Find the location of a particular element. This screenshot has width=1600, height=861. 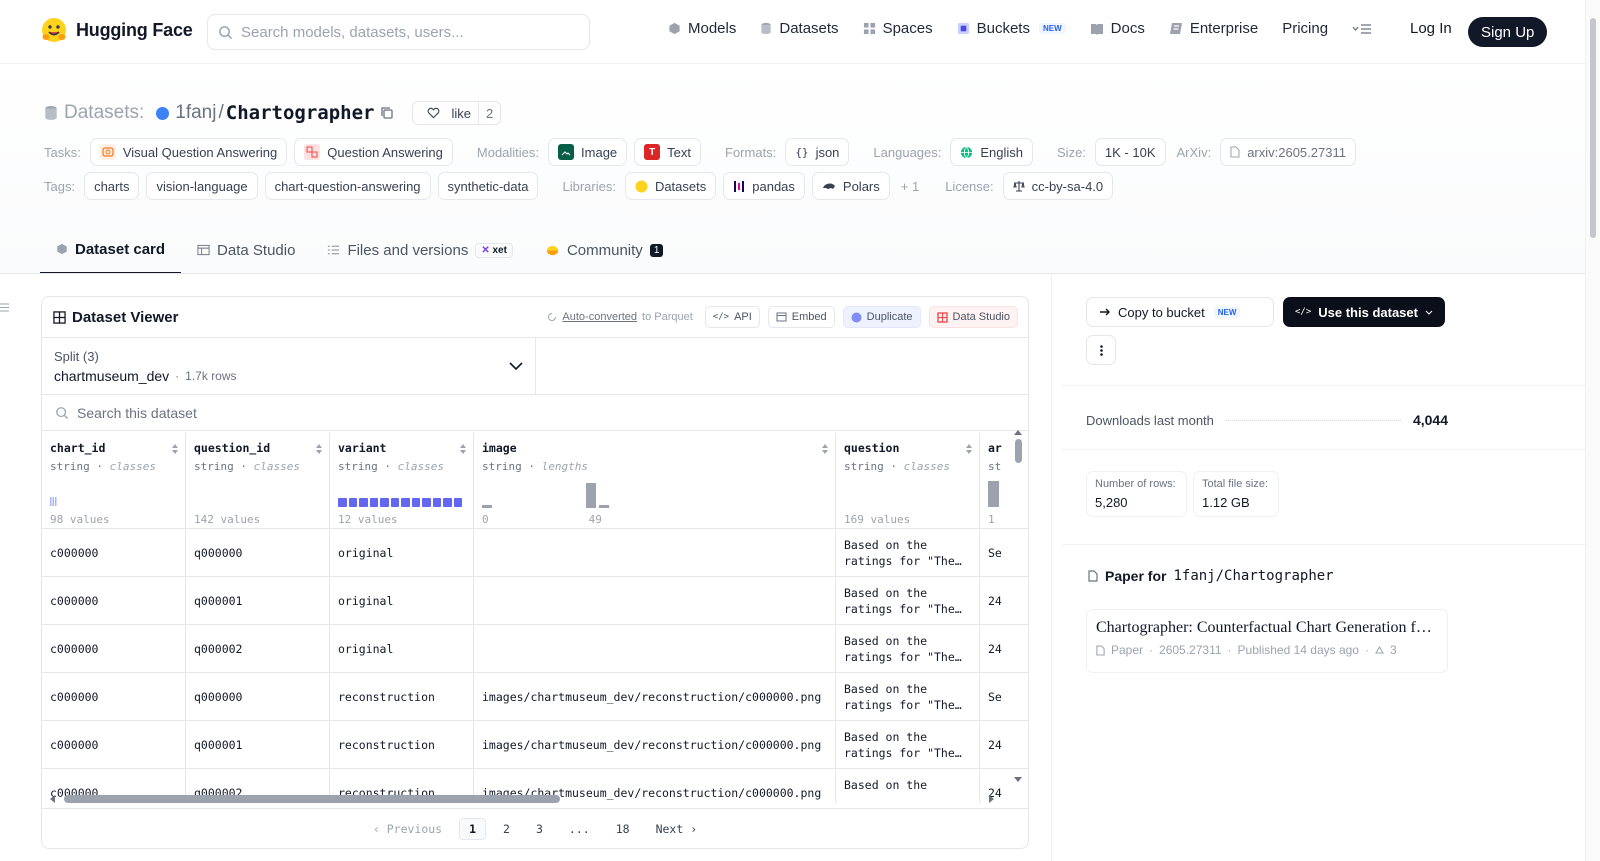

page-button: 2 is located at coordinates (506, 829).